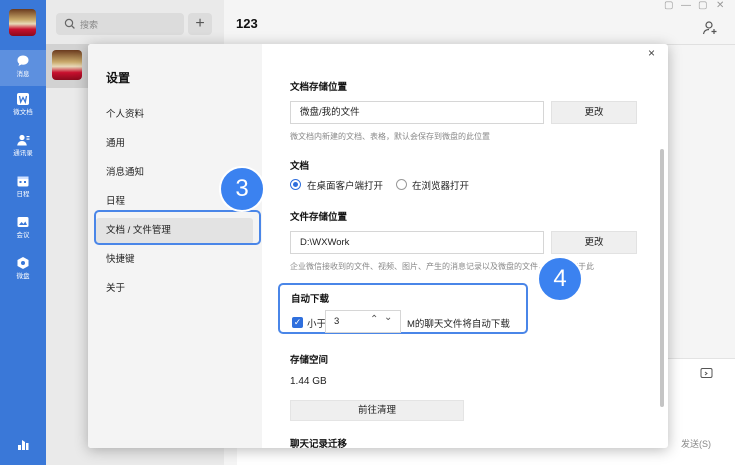  I want to click on nav-messages: 消息, so click(23, 68).